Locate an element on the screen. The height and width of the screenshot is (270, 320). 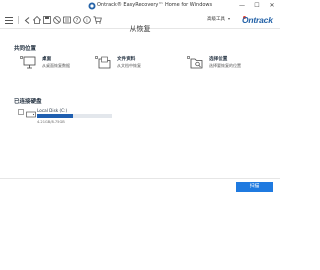
drive-usage-fill is located at coordinates (55, 116).